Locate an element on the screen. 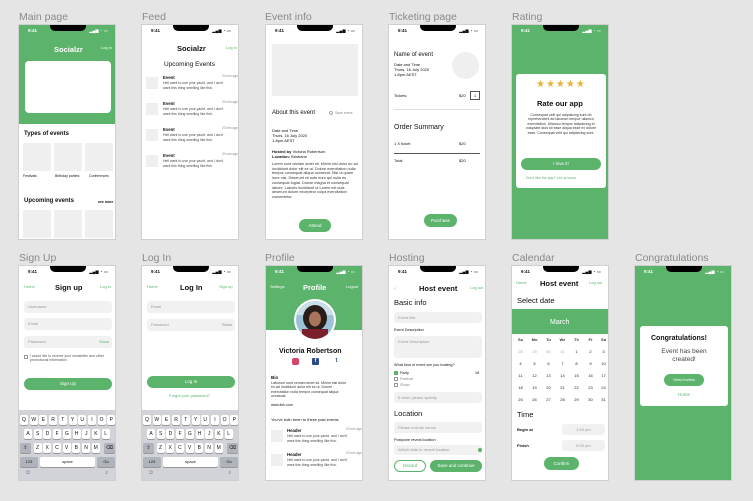 This screenshot has height=501, width=753. email-input: Email is located at coordinates (68, 324).